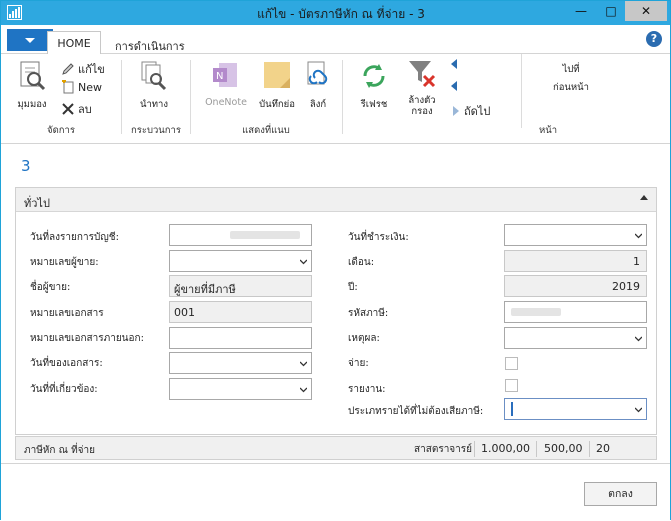 The width and height of the screenshot is (671, 521). I want to click on ribbon-tab-bar: HOME การดำเนินการ ?, so click(335, 40).